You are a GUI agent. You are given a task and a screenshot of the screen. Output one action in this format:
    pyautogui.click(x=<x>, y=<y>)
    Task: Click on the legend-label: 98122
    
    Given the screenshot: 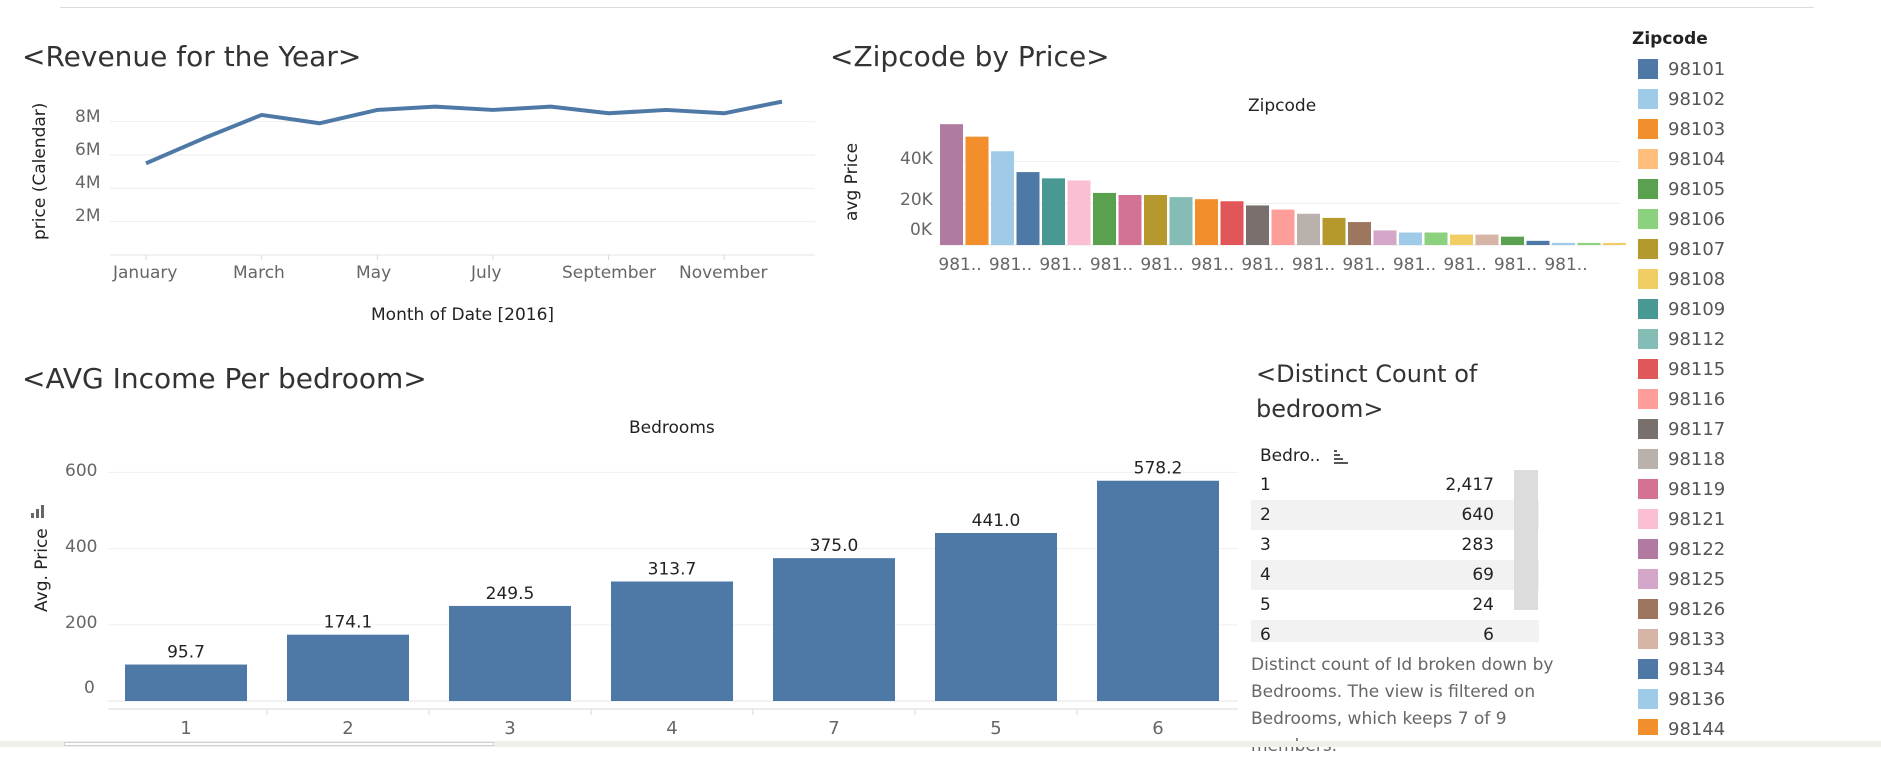 What is the action you would take?
    pyautogui.click(x=1696, y=549)
    